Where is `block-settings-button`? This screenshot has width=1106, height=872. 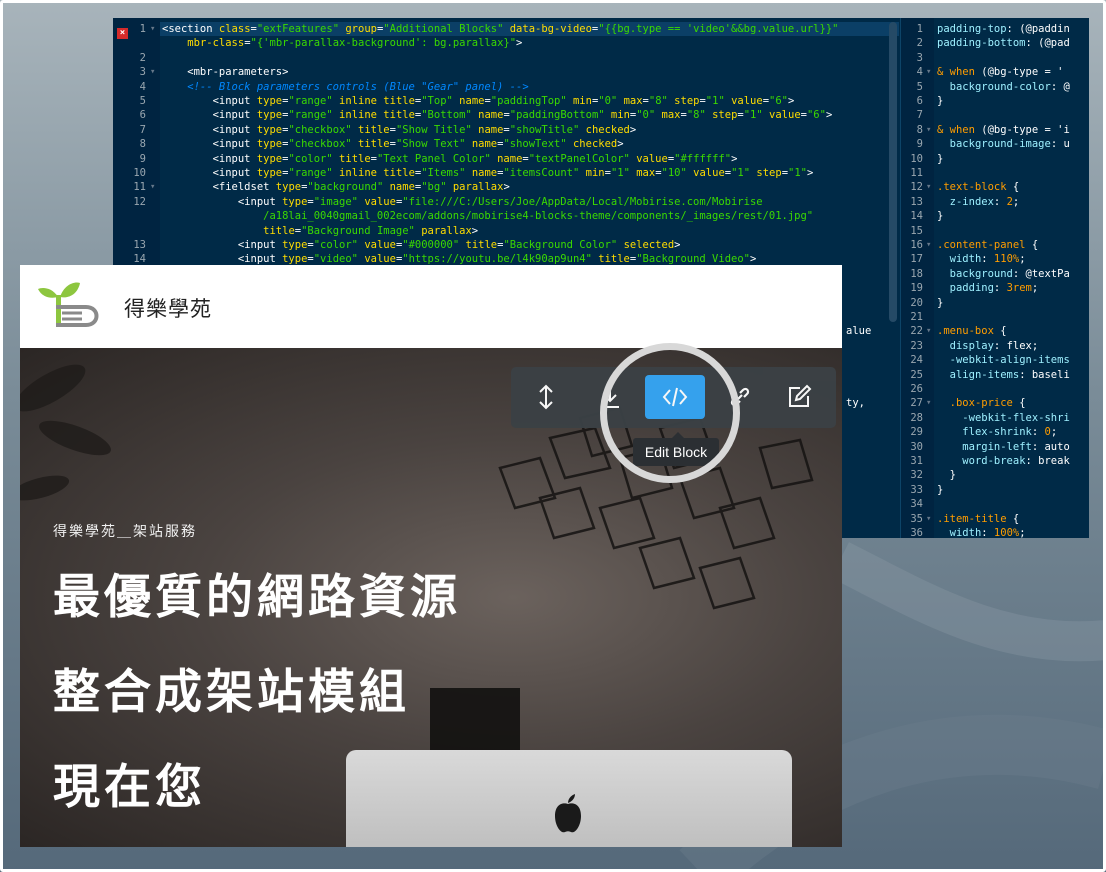 block-settings-button is located at coordinates (799, 397).